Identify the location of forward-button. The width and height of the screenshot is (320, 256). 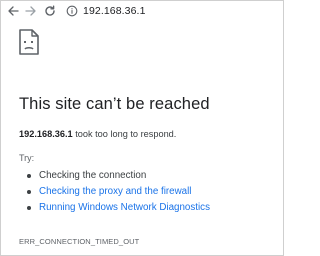
(31, 11).